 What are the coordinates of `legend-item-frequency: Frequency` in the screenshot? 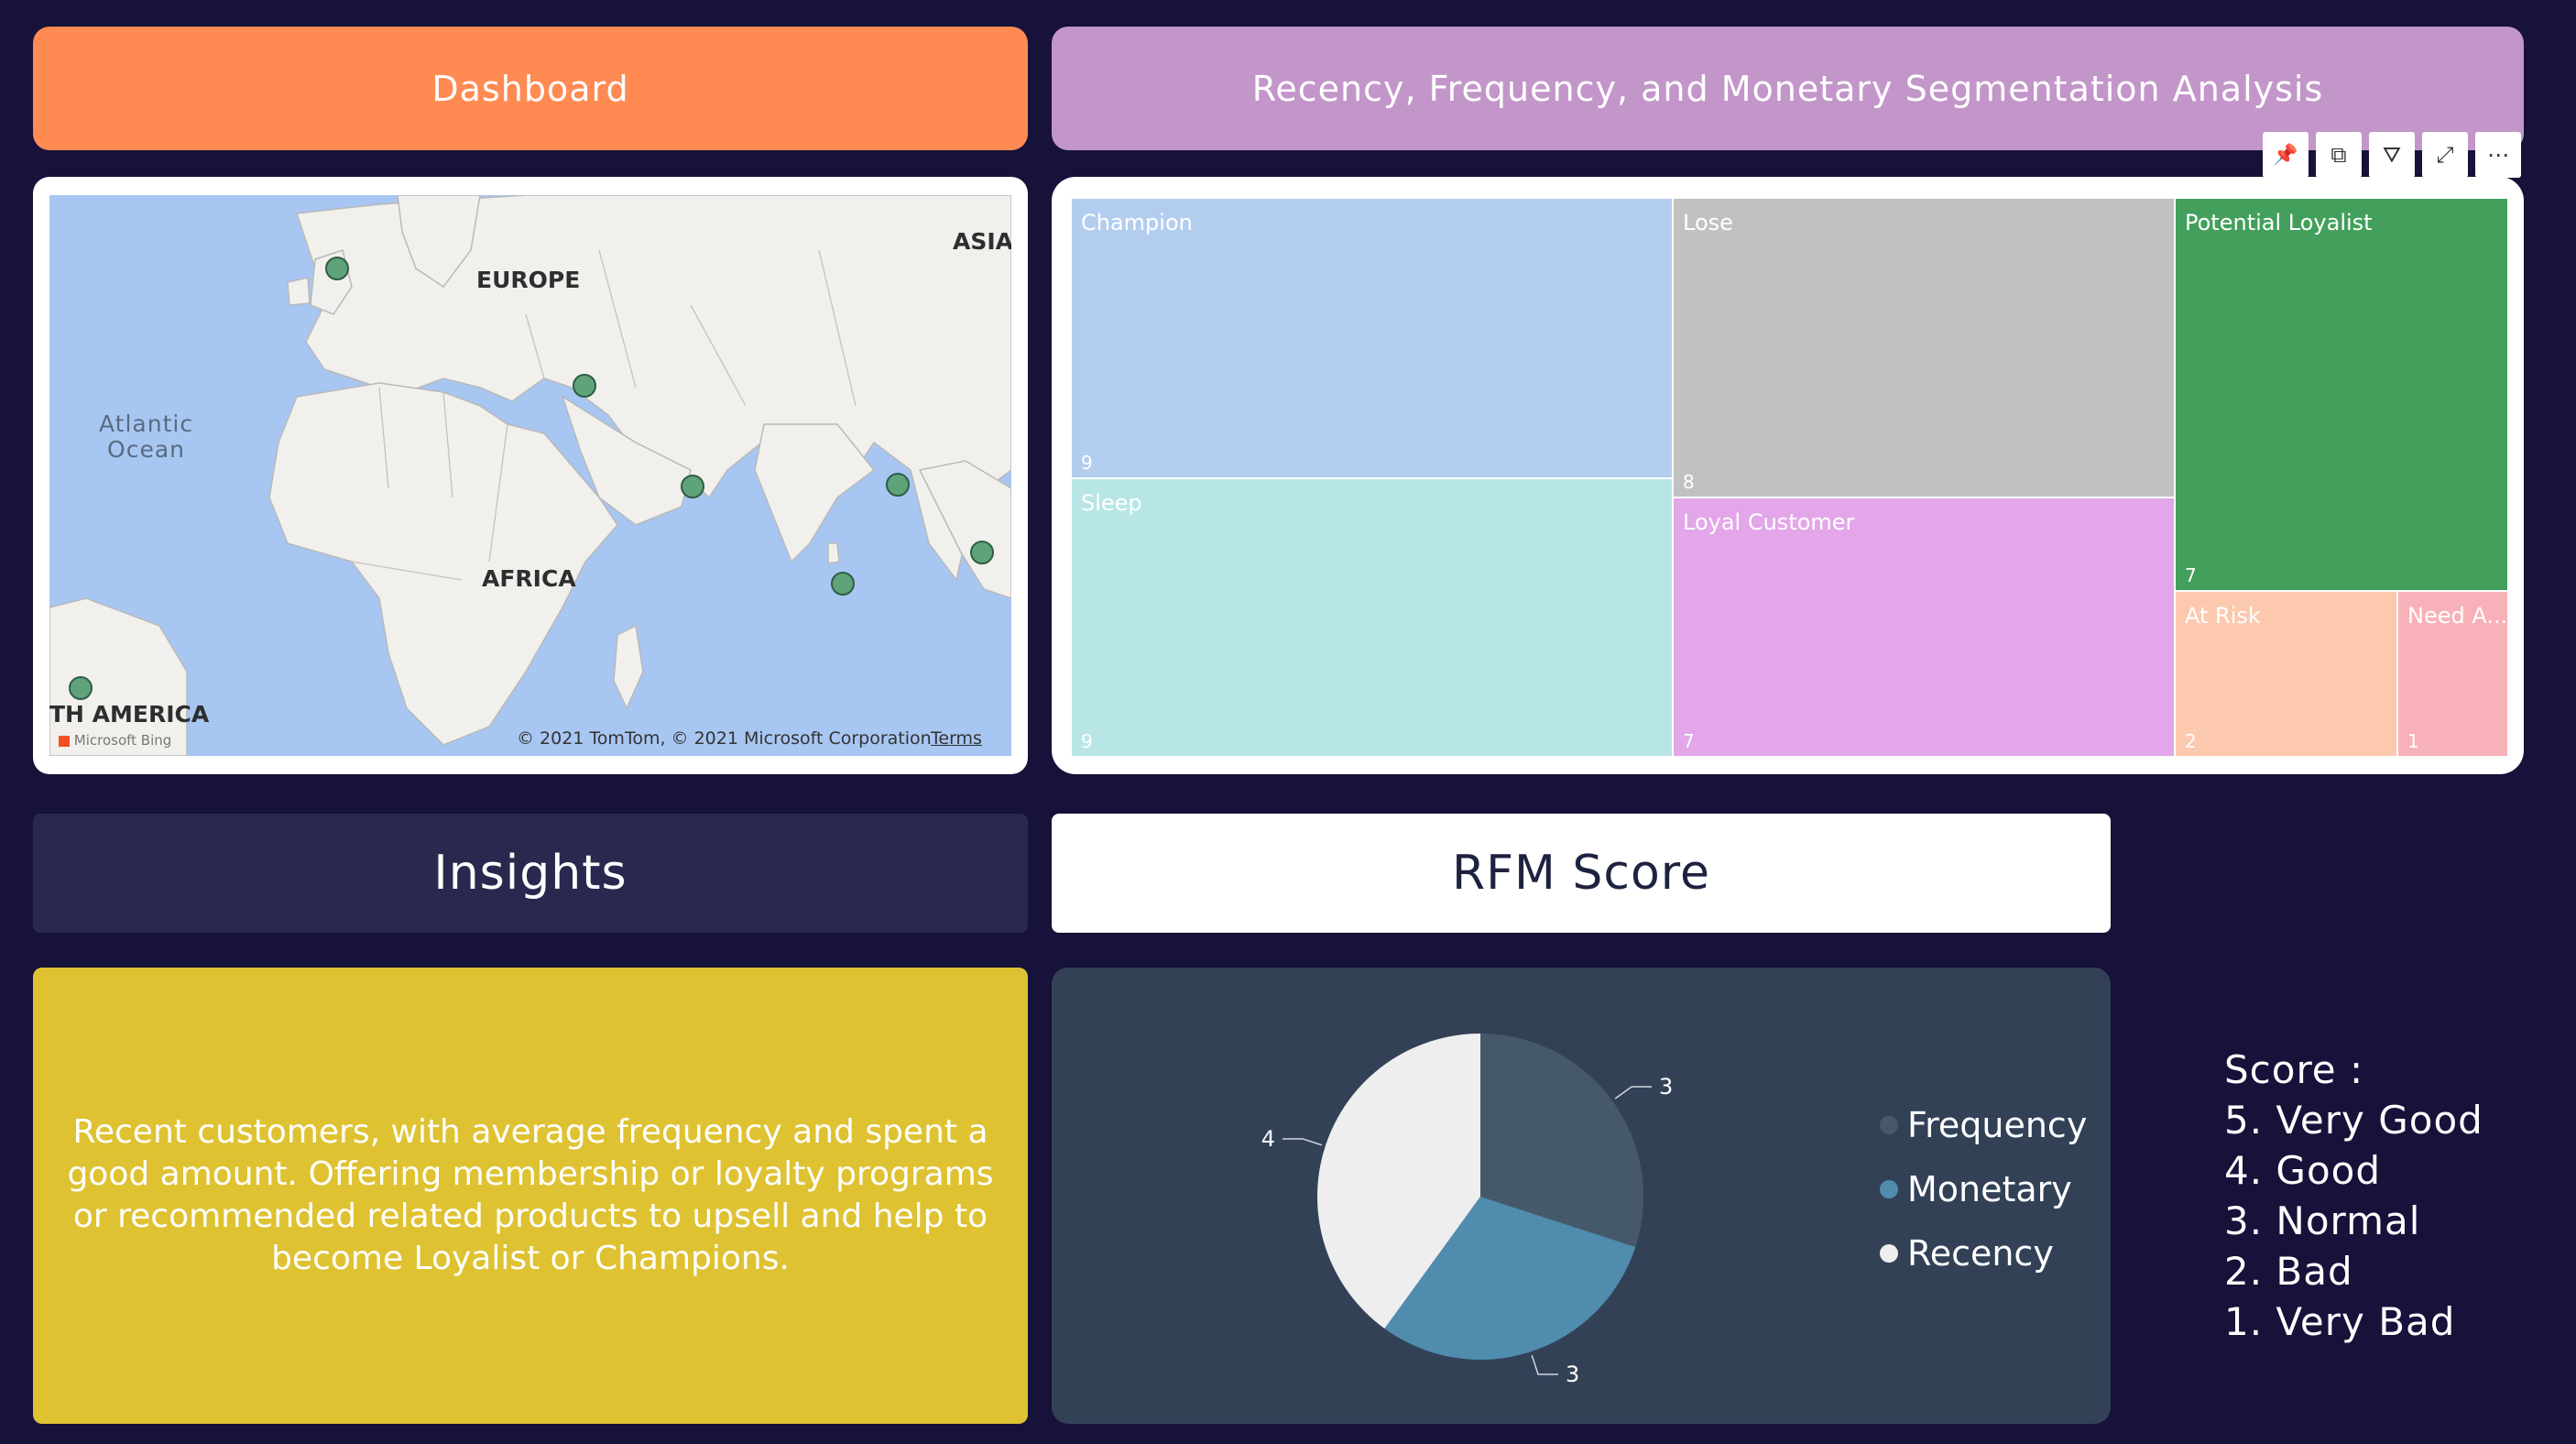 It's located at (1984, 1125).